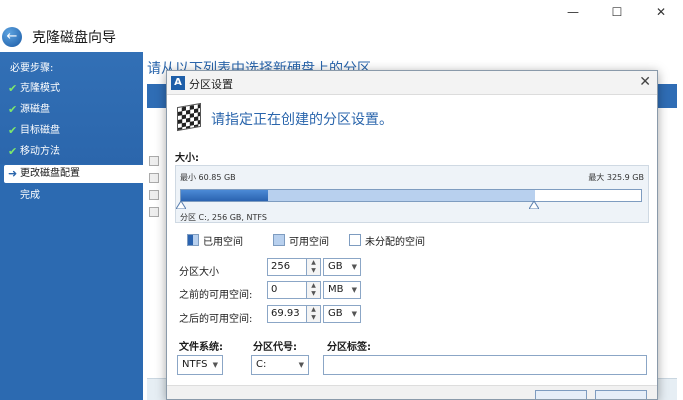 The height and width of the screenshot is (400, 683). What do you see at coordinates (211, 84) in the screenshot?
I see `dialog-title: 分区设置` at bounding box center [211, 84].